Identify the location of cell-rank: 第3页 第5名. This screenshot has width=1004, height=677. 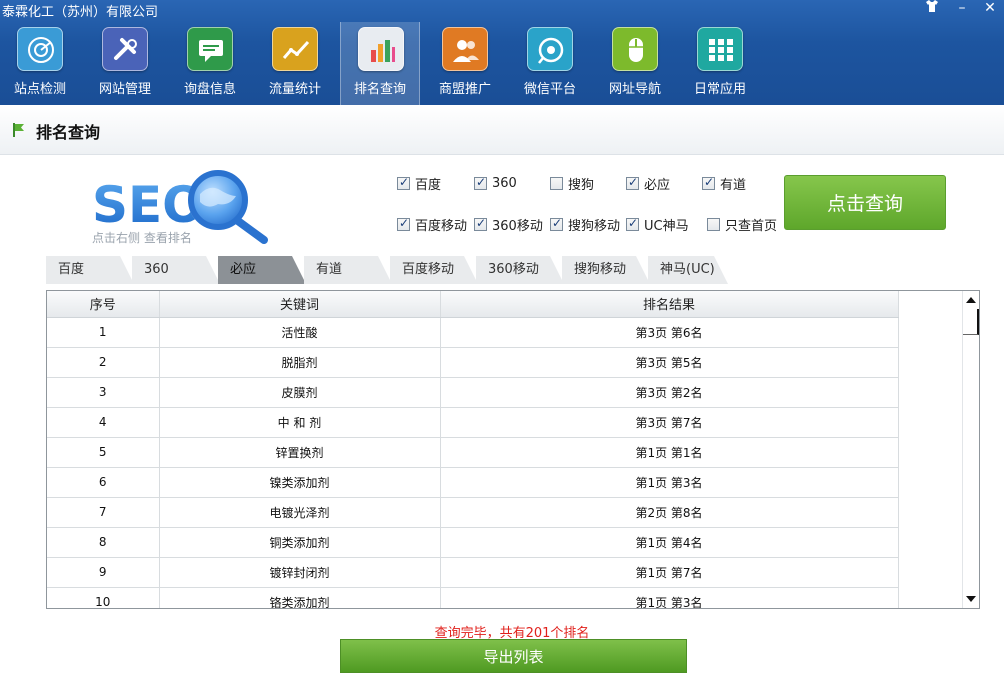
(669, 362).